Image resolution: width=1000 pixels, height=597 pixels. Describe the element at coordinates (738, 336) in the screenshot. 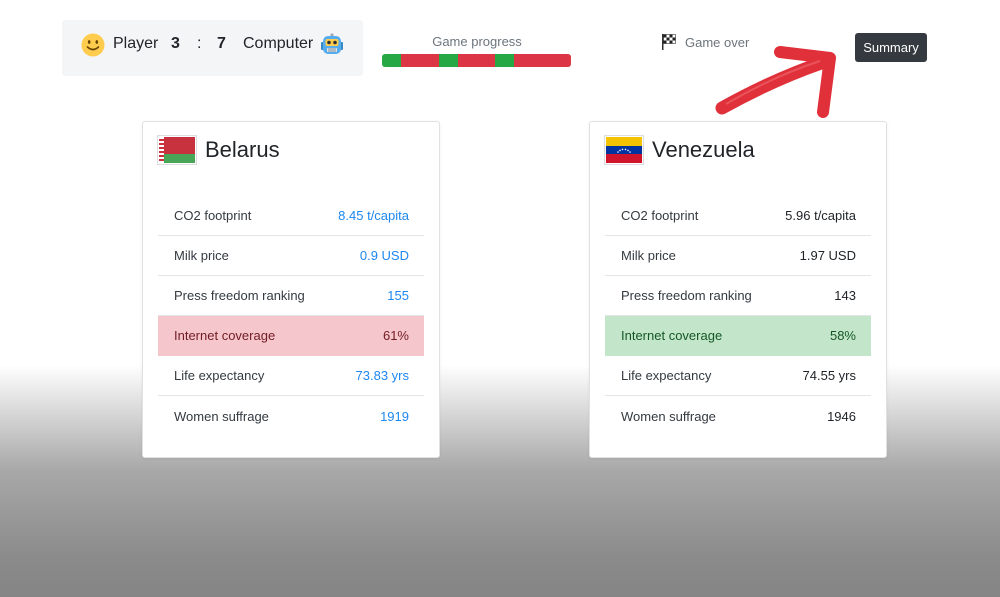

I see `stat-row-internet-coverage: Internet coverage 58%` at that location.